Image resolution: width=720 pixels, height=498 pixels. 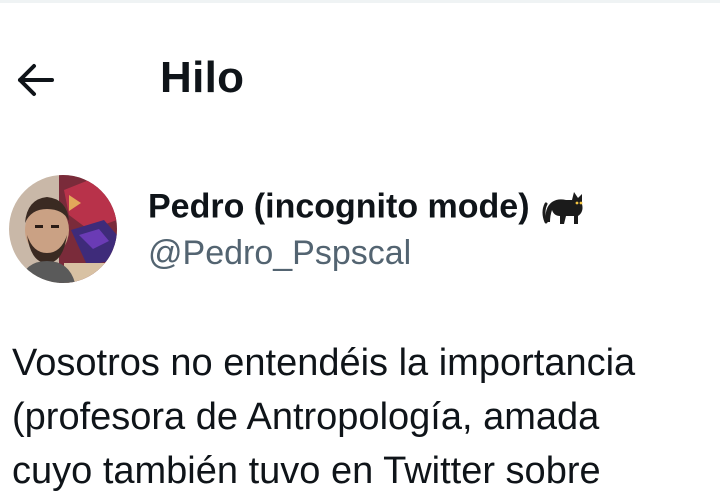 What do you see at coordinates (63, 229) in the screenshot?
I see `avatar` at bounding box center [63, 229].